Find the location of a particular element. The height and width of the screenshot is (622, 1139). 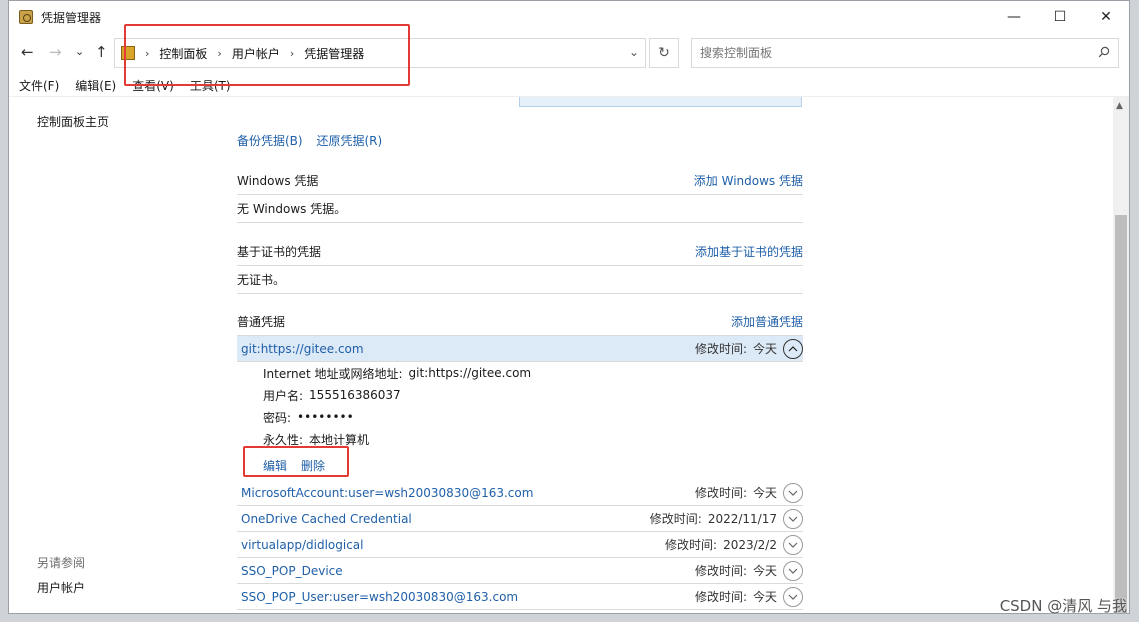

menu-tools: 工具(T) is located at coordinates (210, 85).